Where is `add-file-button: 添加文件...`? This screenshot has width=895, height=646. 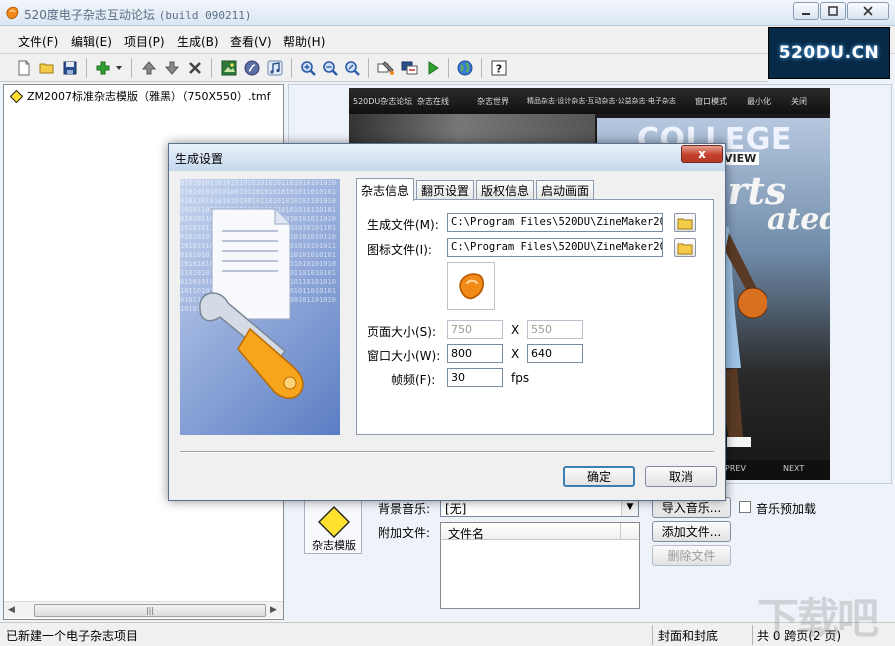
add-file-button: 添加文件... is located at coordinates (691, 531).